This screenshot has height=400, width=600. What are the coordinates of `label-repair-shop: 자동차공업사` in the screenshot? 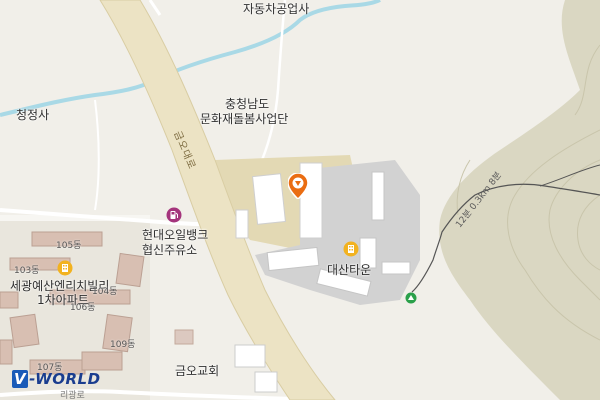 It's located at (276, 9).